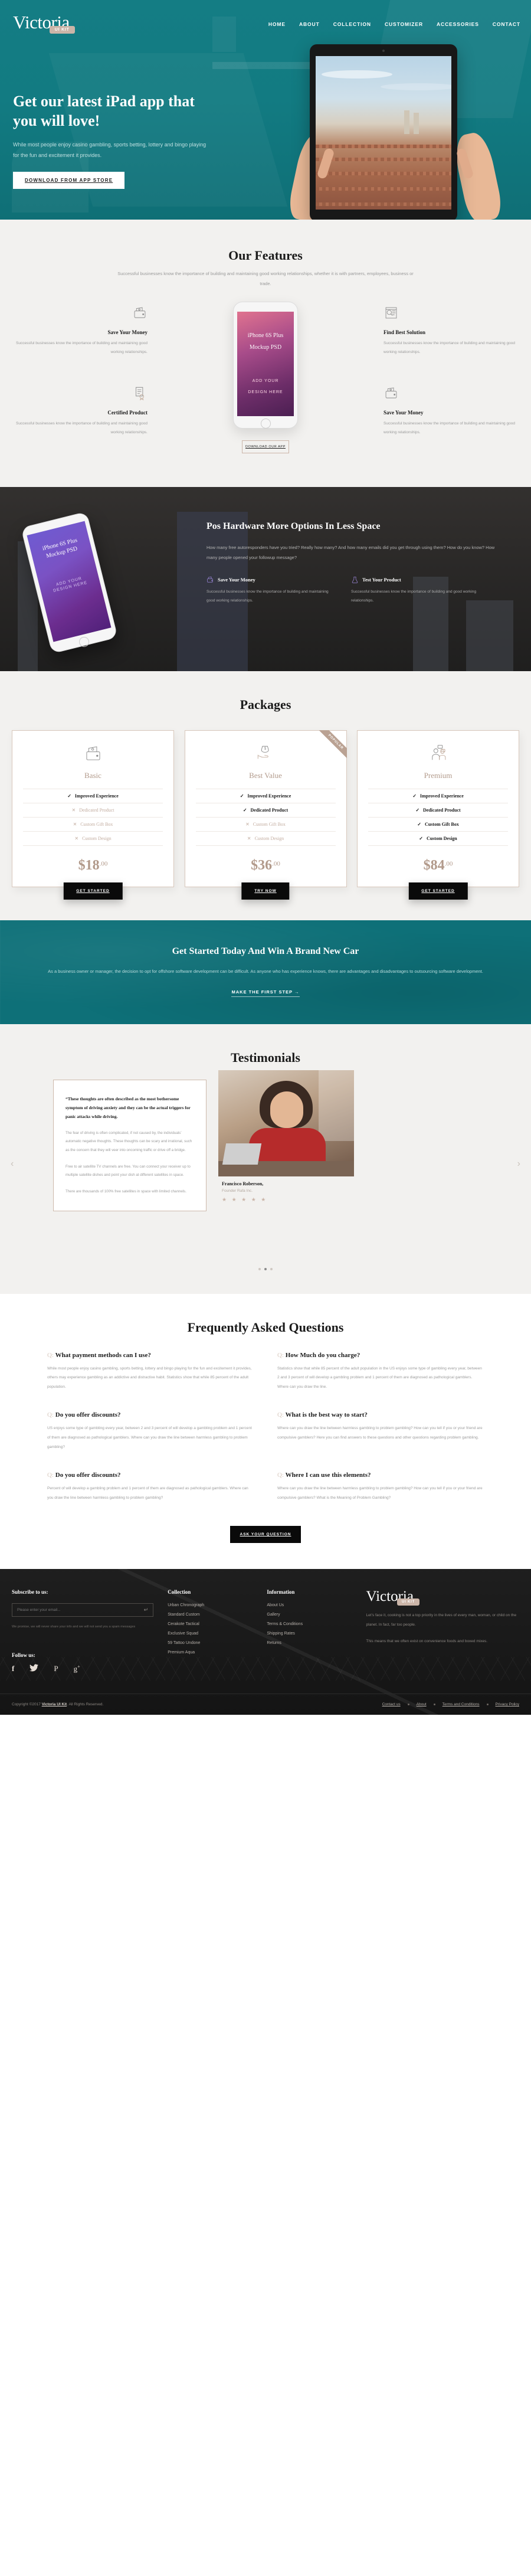 The height and width of the screenshot is (2576, 531). Describe the element at coordinates (518, 1164) in the screenshot. I see `testimonial-next-arrow: ›` at that location.